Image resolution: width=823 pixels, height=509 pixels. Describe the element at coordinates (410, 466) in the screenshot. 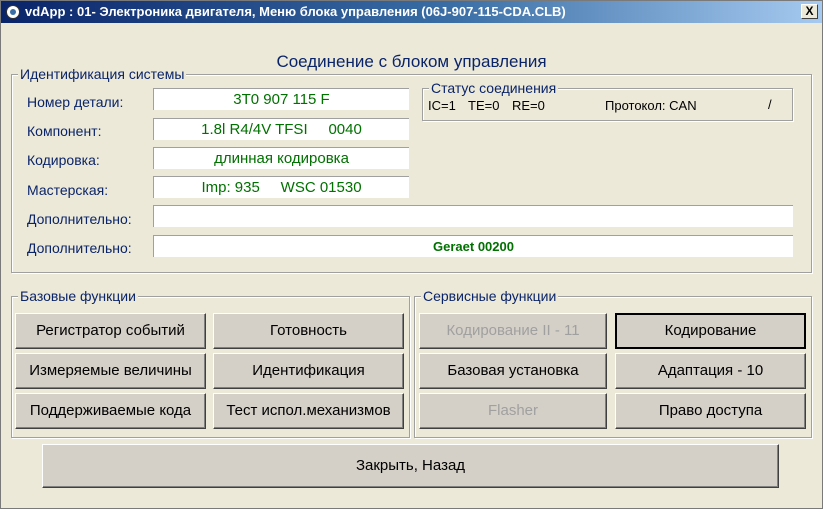

I see `close-back-button: Закрыть, Назад` at that location.